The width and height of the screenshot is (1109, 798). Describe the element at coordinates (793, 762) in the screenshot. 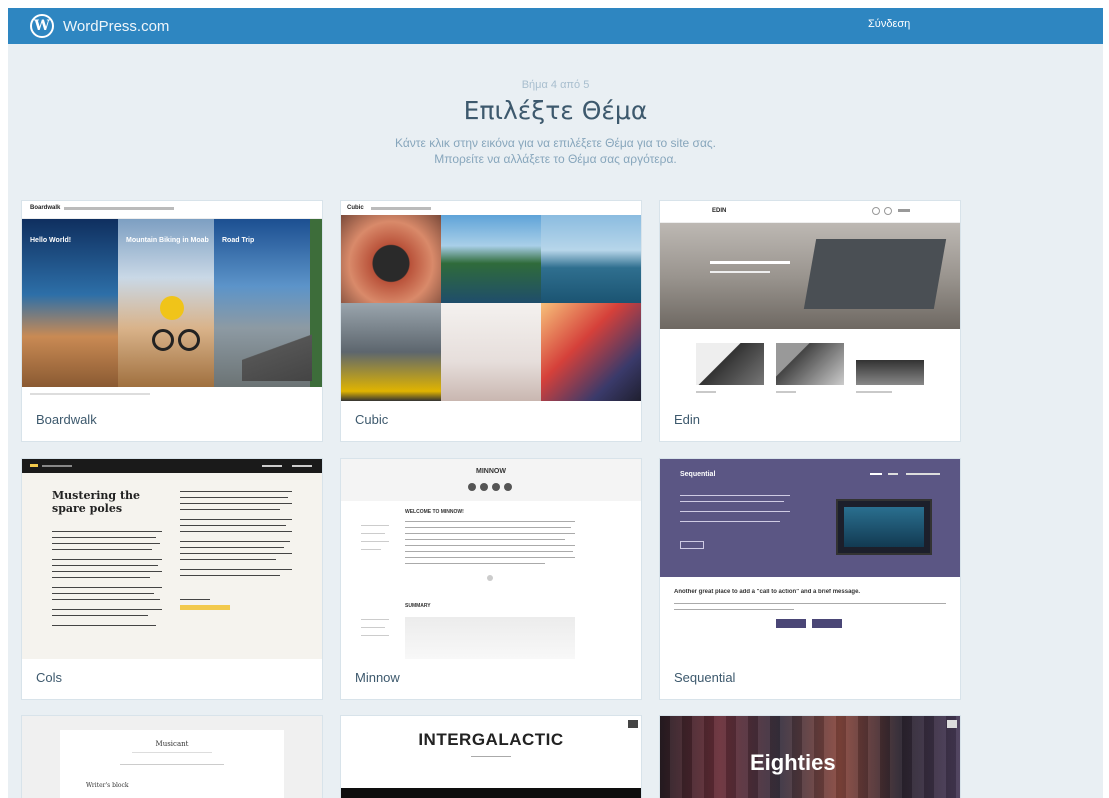

I see `preview-headline: Eighties` at that location.